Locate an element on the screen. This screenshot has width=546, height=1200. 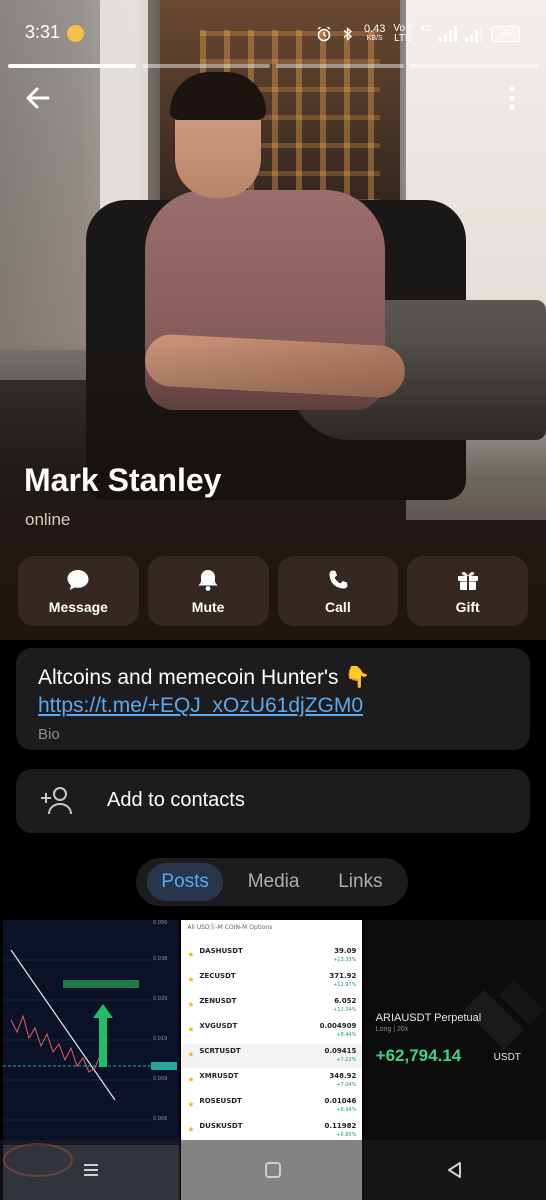
pnl-title: ARIAUSDT Perpetual is located at coordinates (428, 1018).